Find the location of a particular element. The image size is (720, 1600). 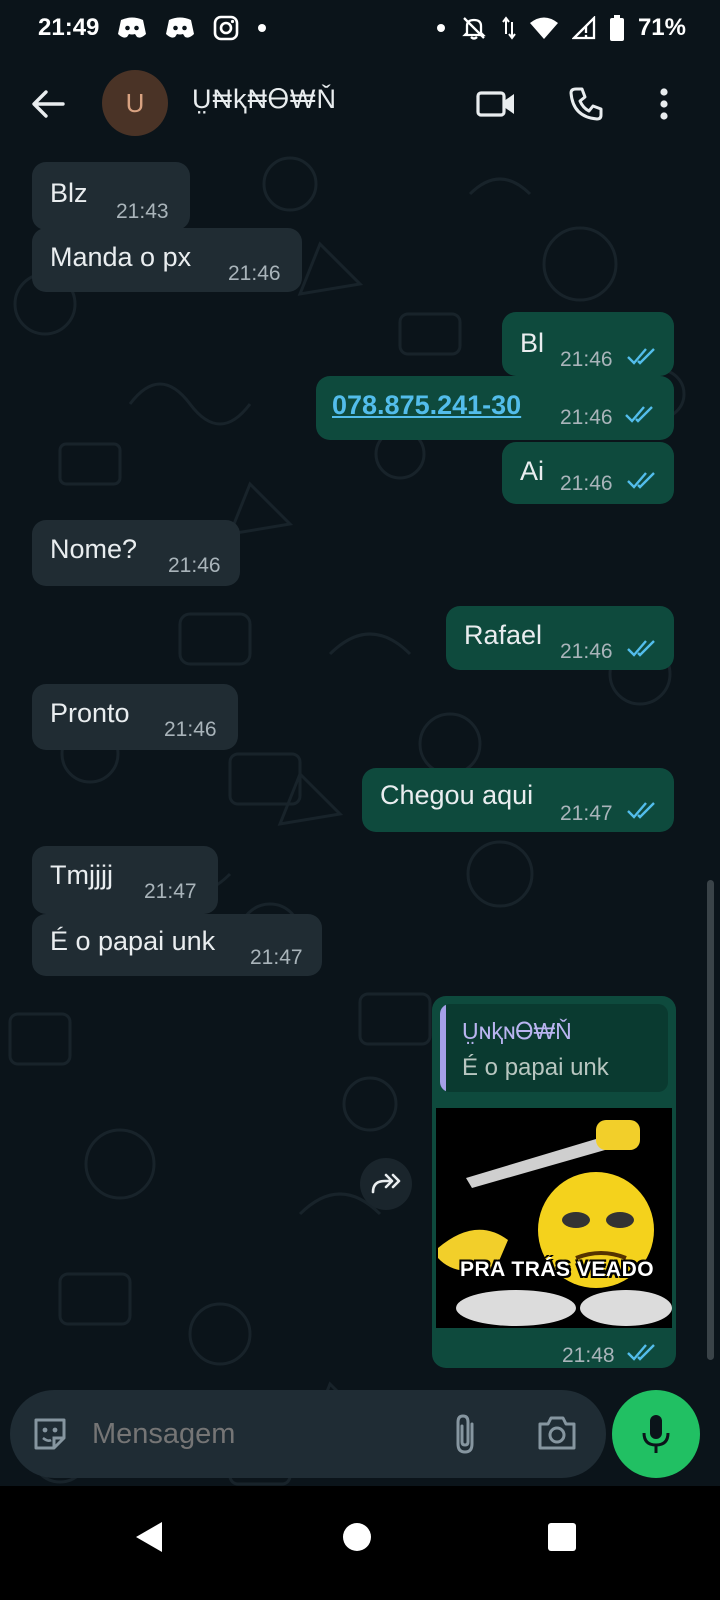

sticker-image: PRA TRÁS VEADO is located at coordinates (554, 1218).